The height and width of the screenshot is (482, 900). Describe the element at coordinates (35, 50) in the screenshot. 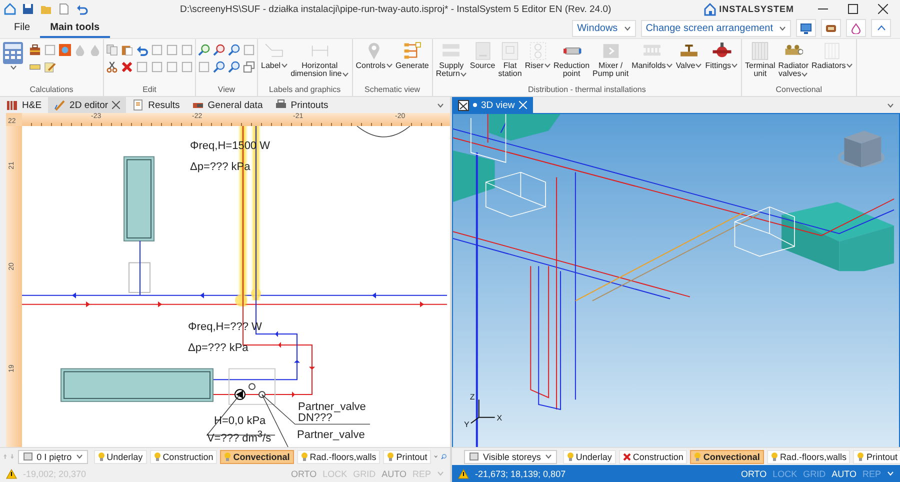

I see `toolbox-icon` at that location.